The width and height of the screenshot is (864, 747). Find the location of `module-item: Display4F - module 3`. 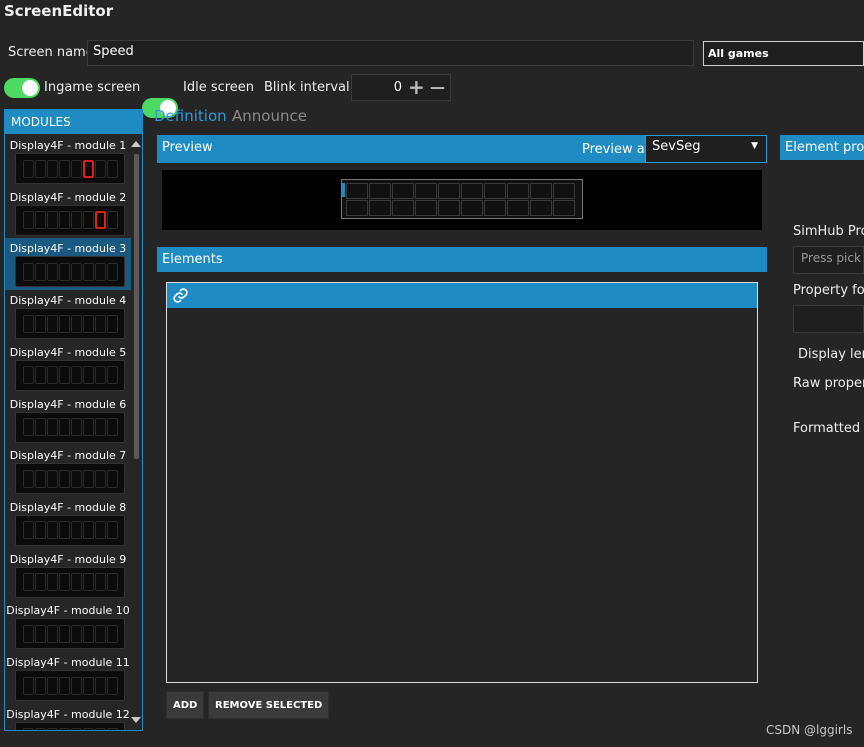

module-item: Display4F - module 3 is located at coordinates (68, 264).